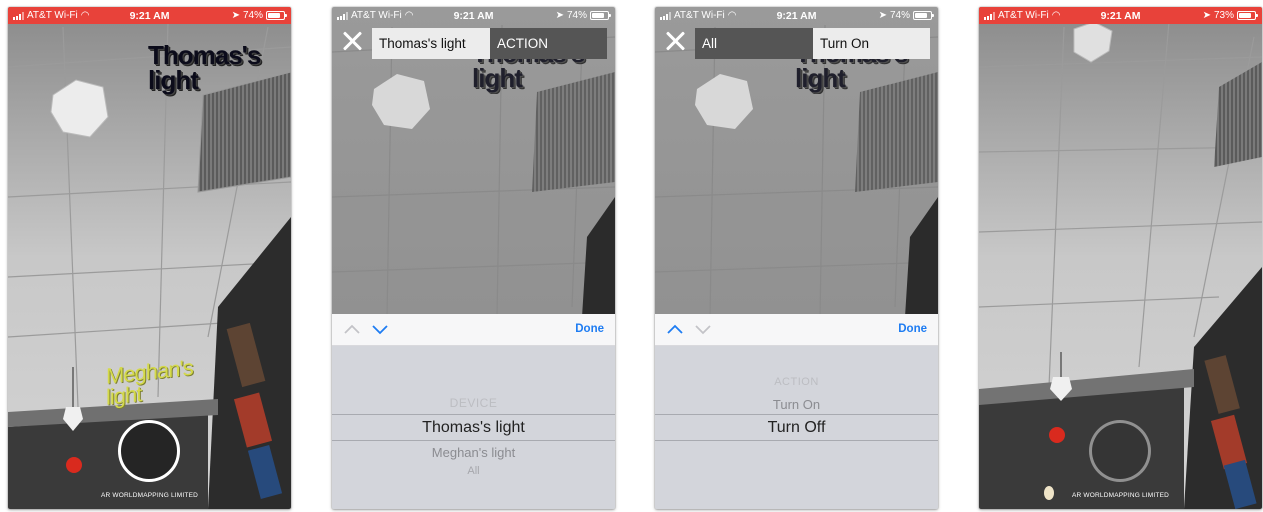 Image resolution: width=1263 pixels, height=512 pixels. I want to click on action-field: Turn On, so click(871, 43).